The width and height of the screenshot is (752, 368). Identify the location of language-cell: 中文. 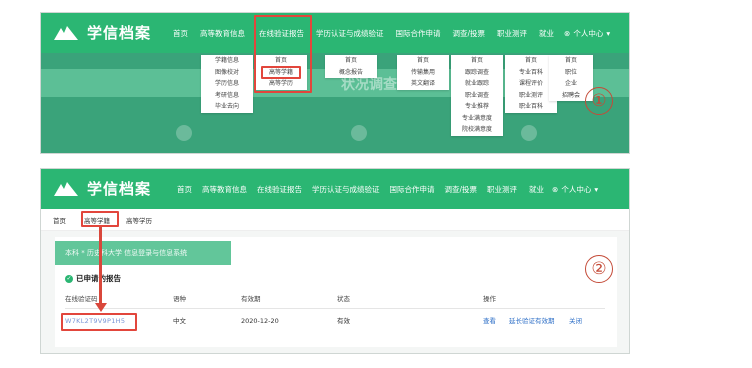
(179, 321).